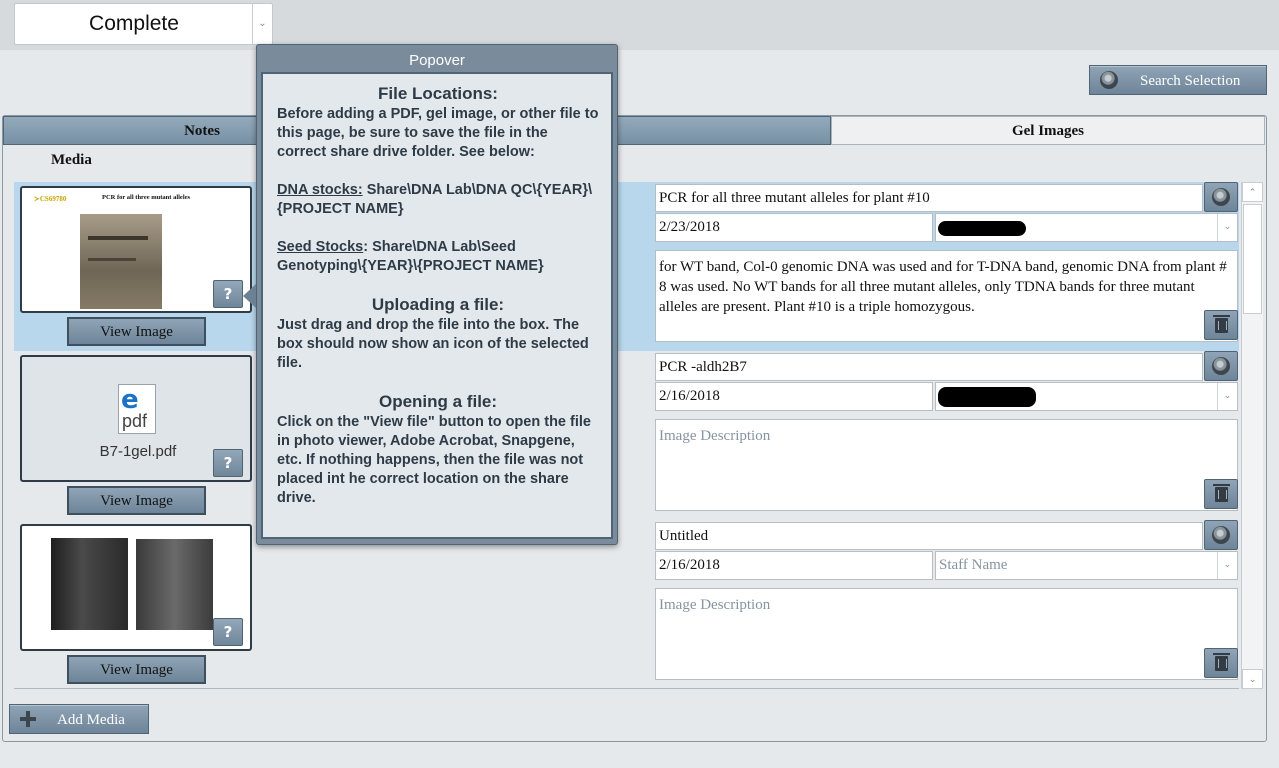  I want to click on scrollbar-thumb, so click(1252, 259).